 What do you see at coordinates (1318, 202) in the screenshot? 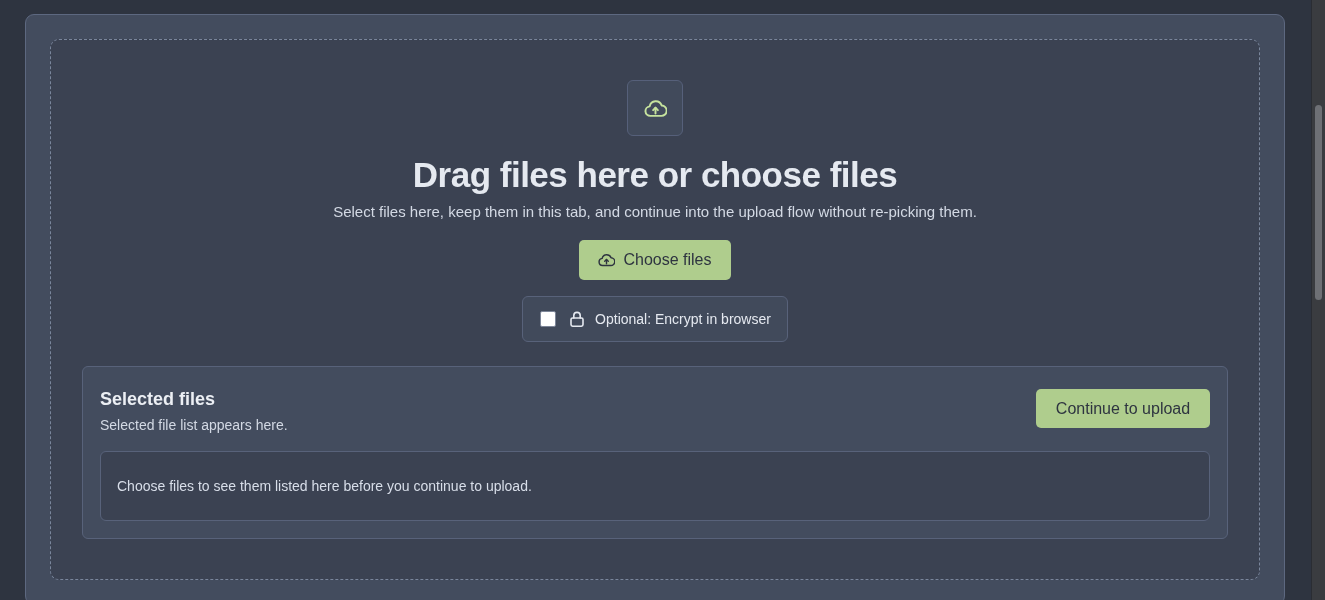
I see `scrollbar-thumb` at bounding box center [1318, 202].